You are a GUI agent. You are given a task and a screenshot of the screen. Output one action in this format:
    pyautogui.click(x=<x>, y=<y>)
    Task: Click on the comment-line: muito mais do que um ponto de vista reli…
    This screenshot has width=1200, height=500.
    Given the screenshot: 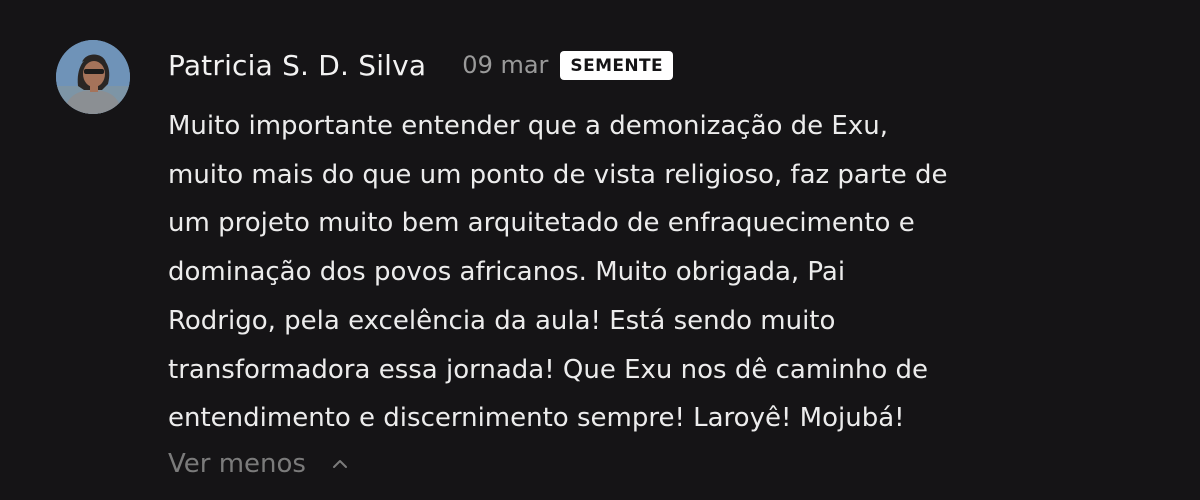 What is the action you would take?
    pyautogui.click(x=558, y=174)
    